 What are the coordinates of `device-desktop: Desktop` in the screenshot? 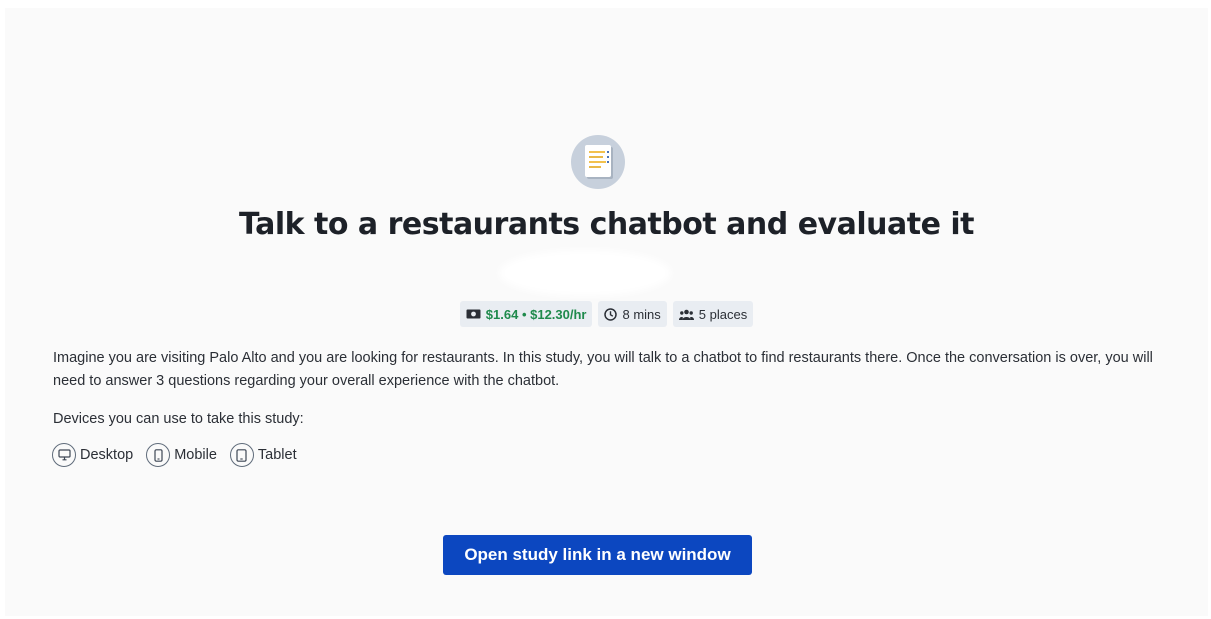 It's located at (92, 455).